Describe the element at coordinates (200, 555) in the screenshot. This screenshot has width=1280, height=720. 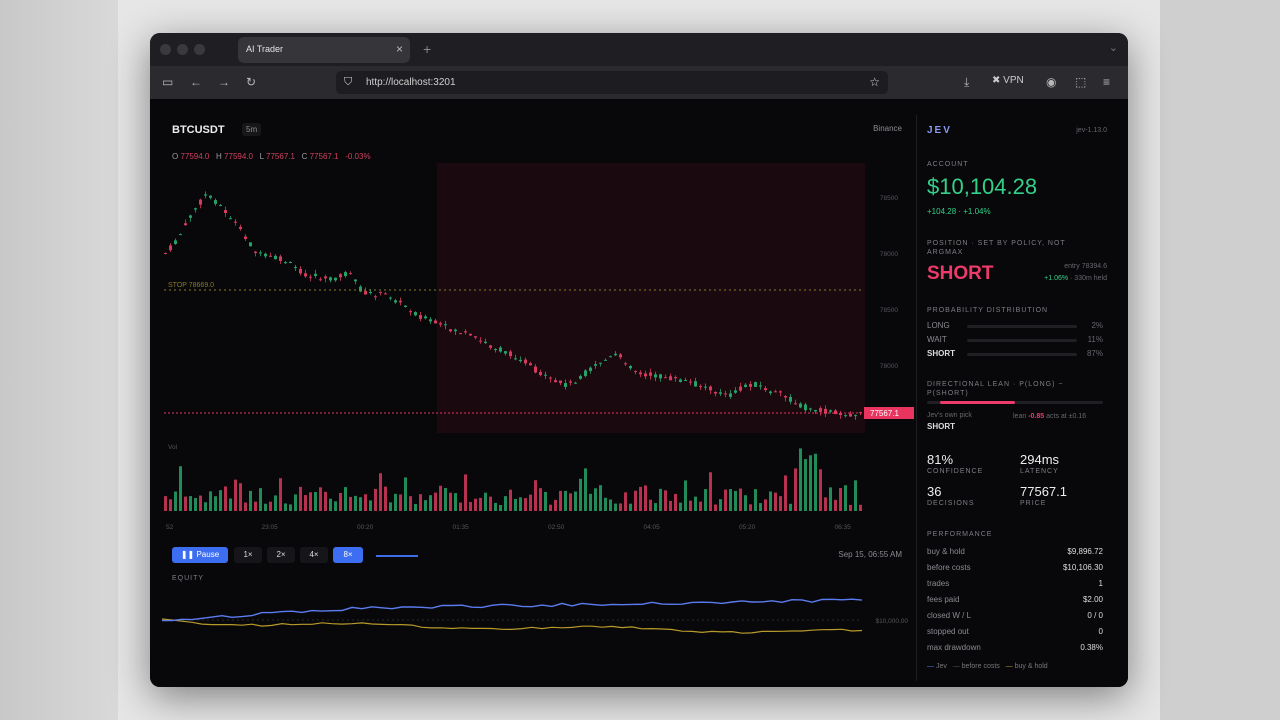
I see `pause-button: ❚❚ Pause` at that location.